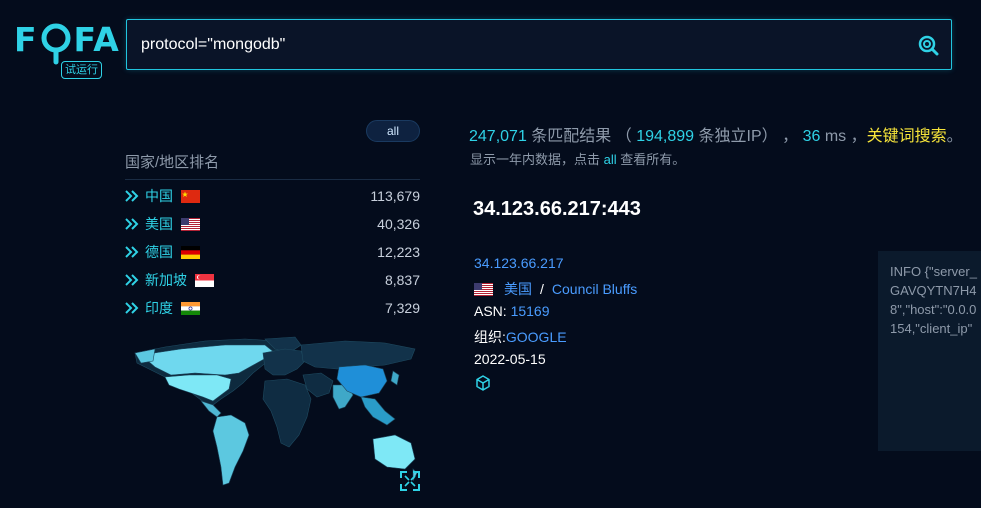 The width and height of the screenshot is (981, 508). Describe the element at coordinates (519, 263) in the screenshot. I see `result-ip-link: 34.123.66.217` at that location.